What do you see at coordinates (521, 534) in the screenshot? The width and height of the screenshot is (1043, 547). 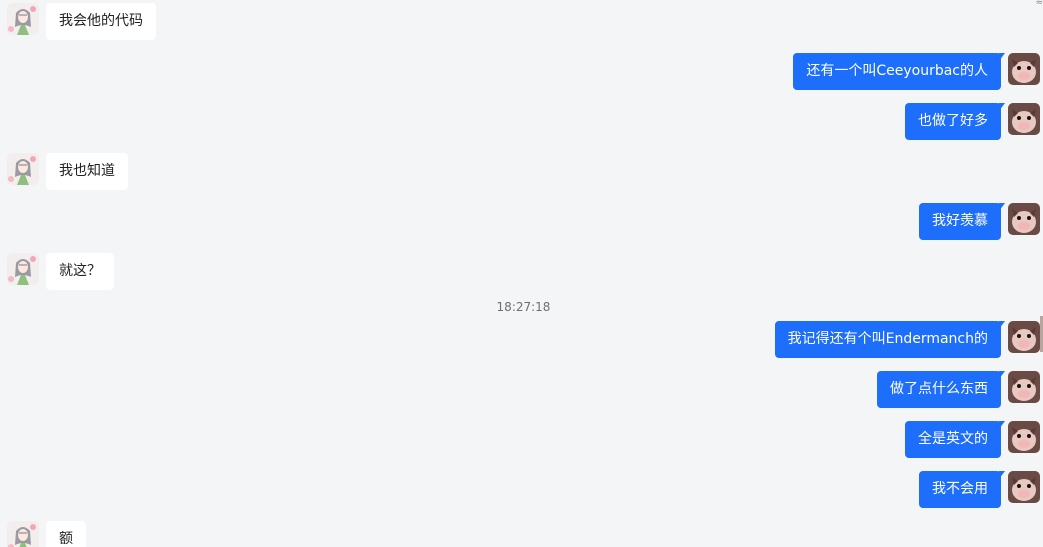 I see `message-row-incoming: 额` at bounding box center [521, 534].